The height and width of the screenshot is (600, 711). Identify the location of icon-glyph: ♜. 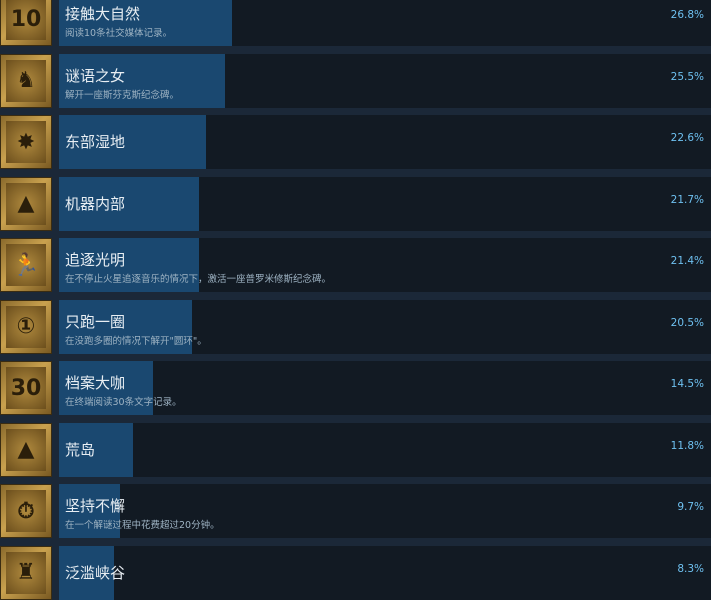
(26, 572).